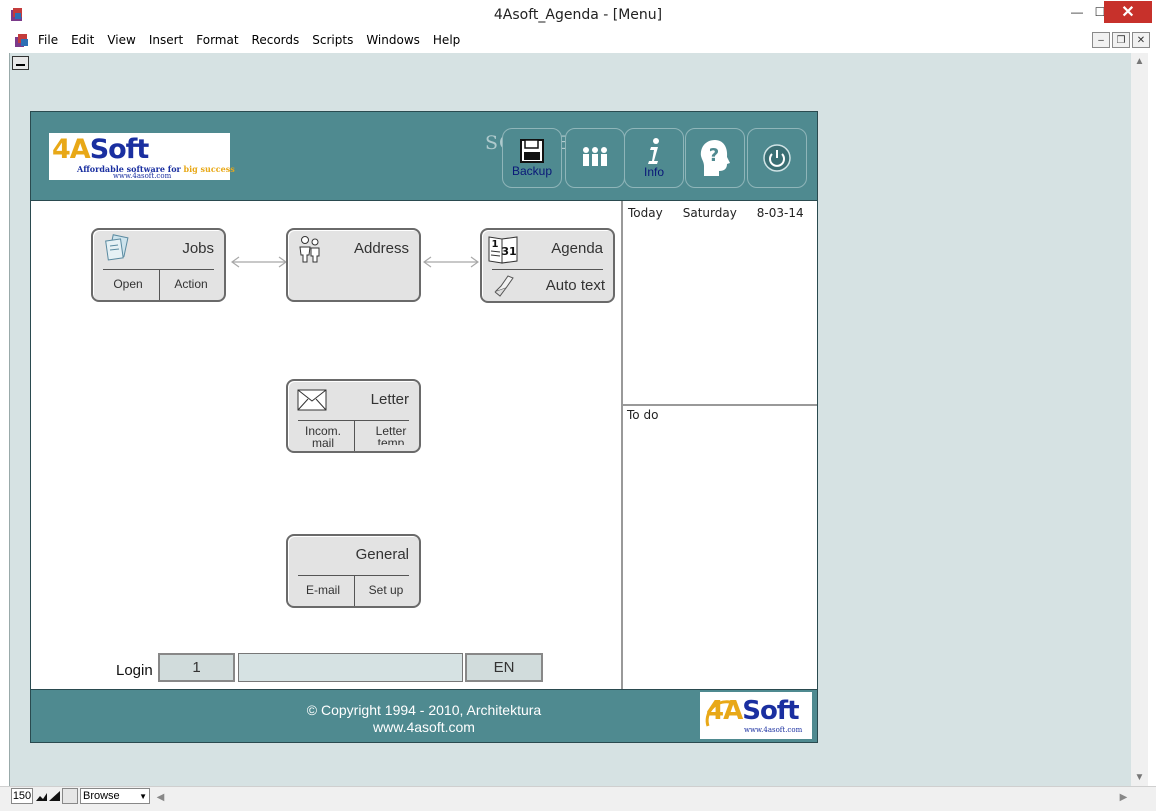  I want to click on info-button: Info, so click(654, 158).